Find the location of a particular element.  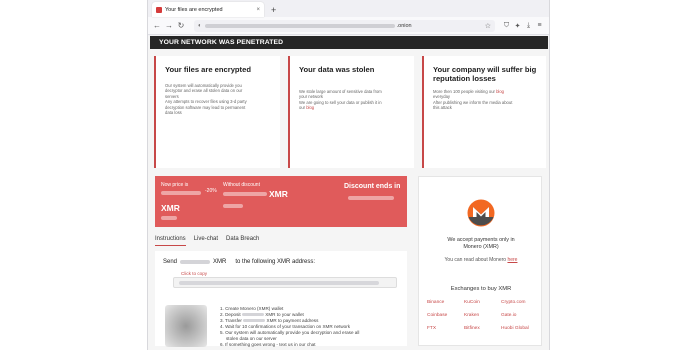

tab-bar: Your files are encrypted × + is located at coordinates (348, 8).